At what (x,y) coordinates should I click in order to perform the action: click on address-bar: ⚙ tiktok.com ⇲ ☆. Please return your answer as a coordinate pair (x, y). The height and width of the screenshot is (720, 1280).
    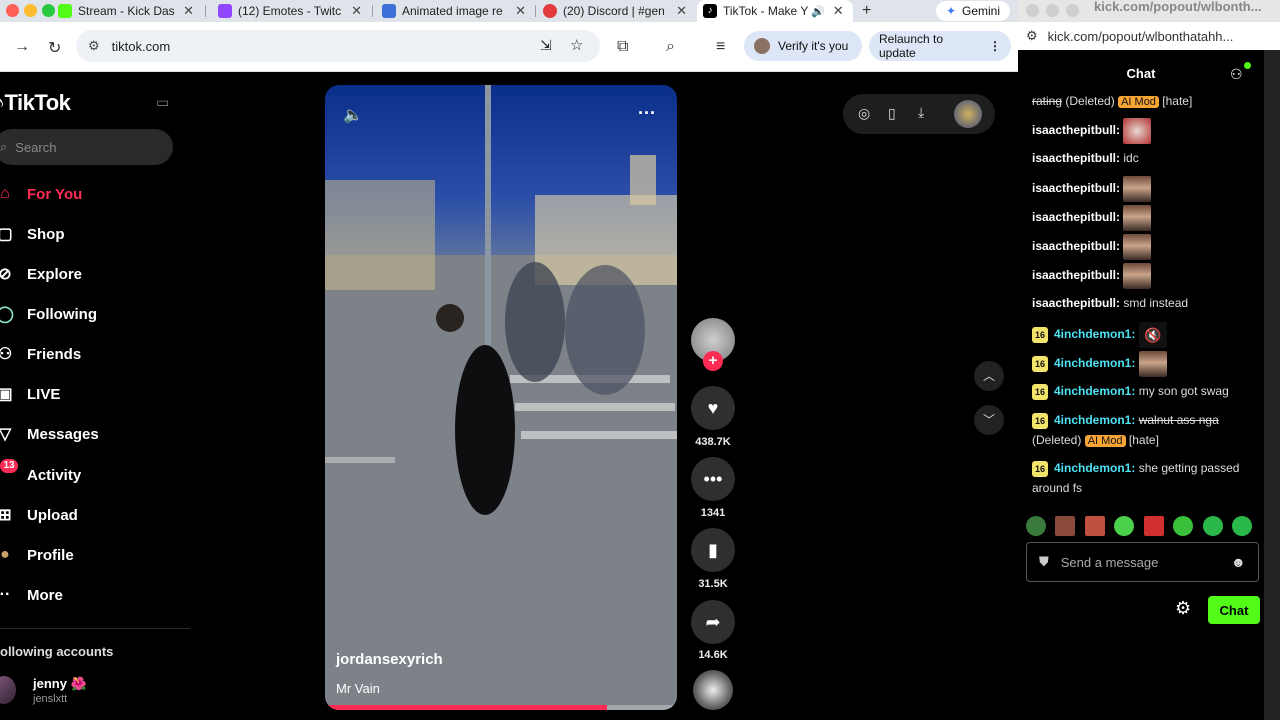
    Looking at the image, I should click on (338, 46).